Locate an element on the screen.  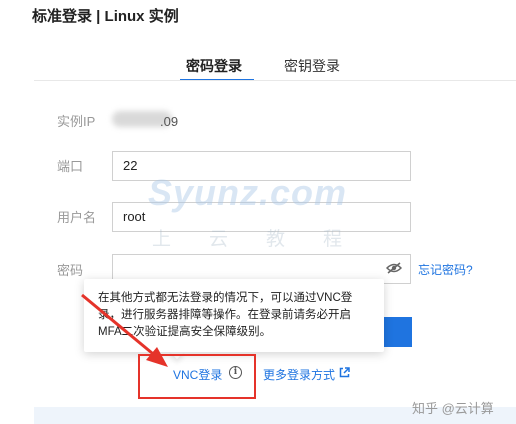
external-link-icon is located at coordinates (344, 372).